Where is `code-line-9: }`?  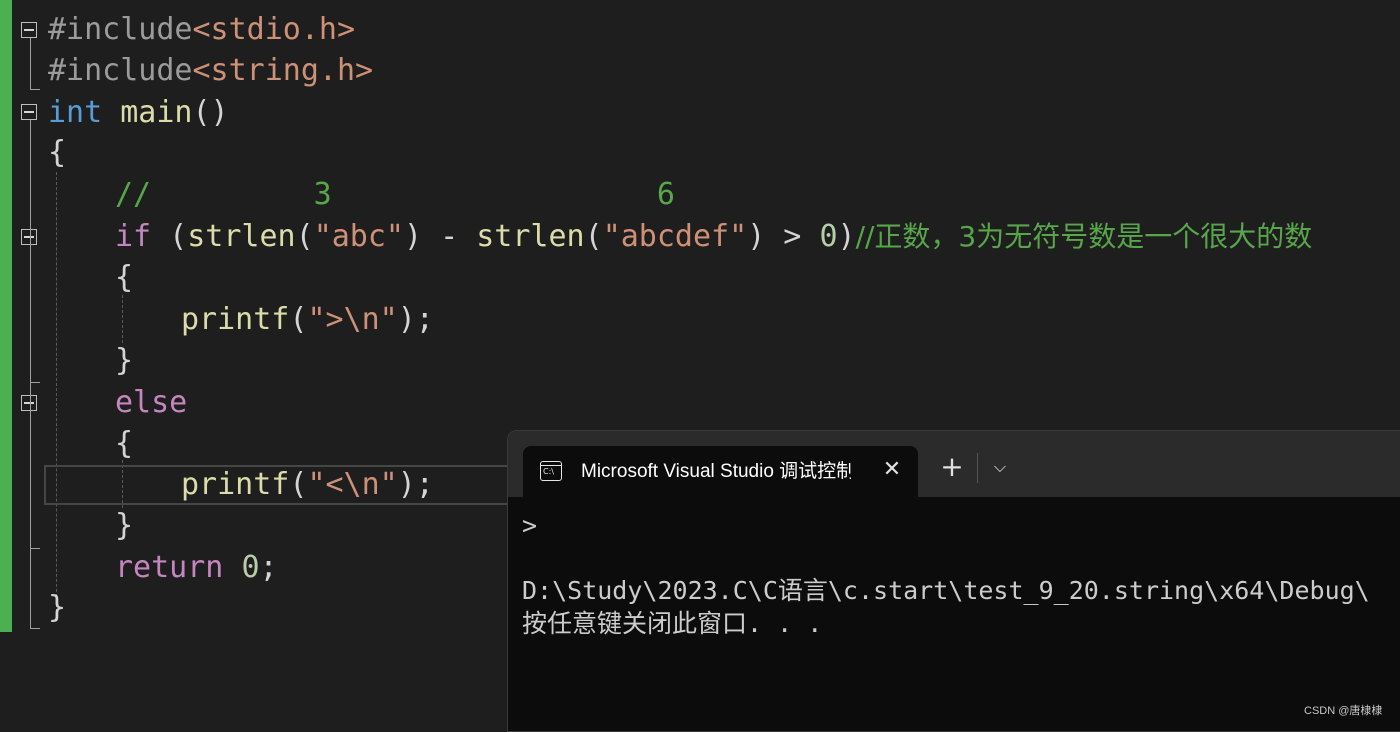 code-line-9: } is located at coordinates (124, 361).